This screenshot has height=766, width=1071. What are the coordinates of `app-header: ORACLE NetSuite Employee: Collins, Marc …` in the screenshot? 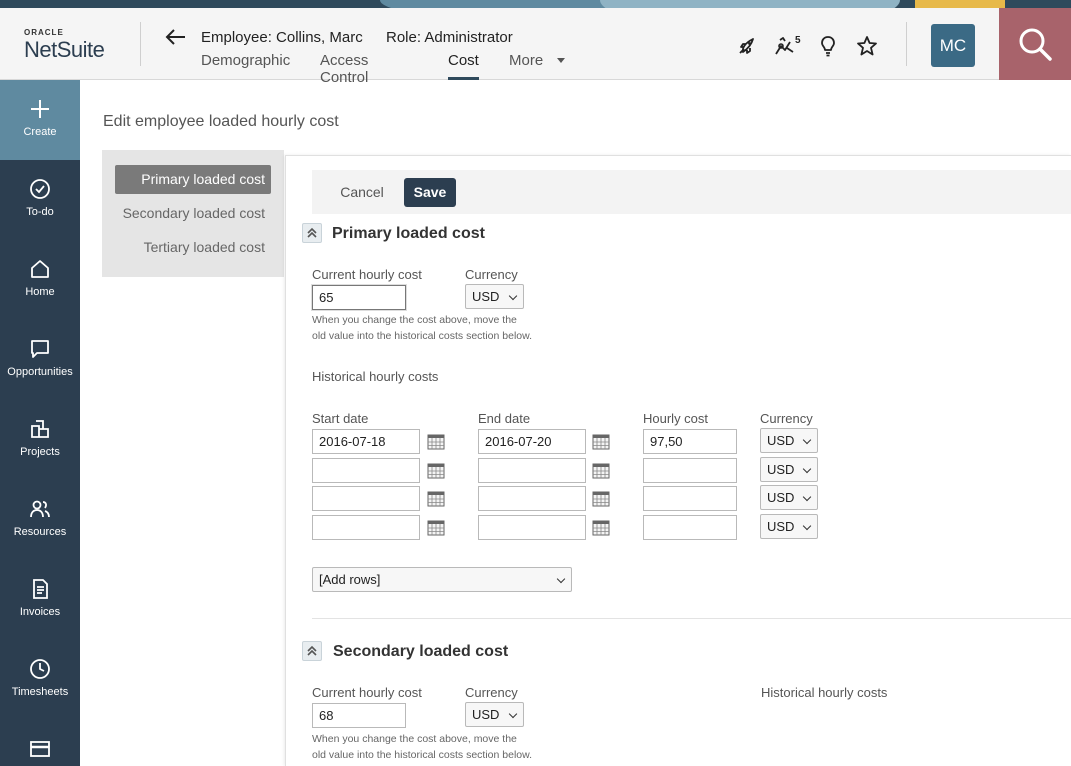 It's located at (535, 47).